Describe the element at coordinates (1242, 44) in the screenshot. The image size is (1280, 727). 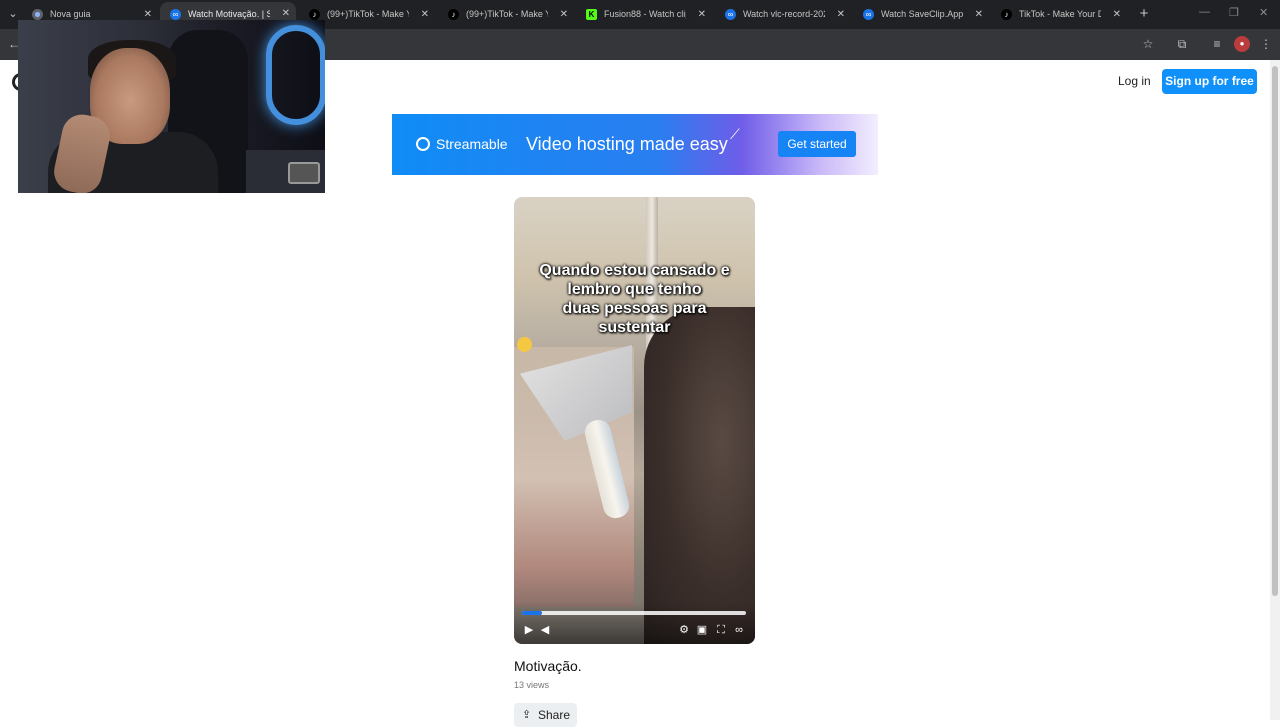
I see `profile-avatar-icon: ●` at that location.